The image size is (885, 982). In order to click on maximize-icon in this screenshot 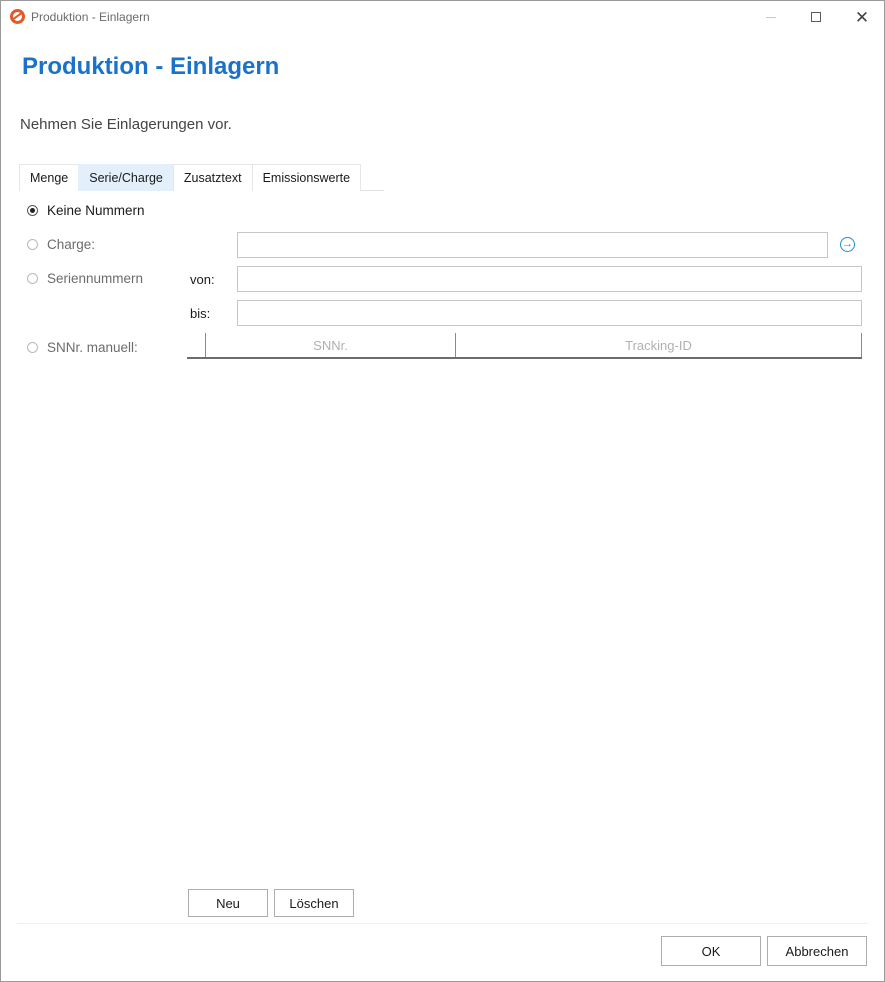, I will do `click(816, 17)`.